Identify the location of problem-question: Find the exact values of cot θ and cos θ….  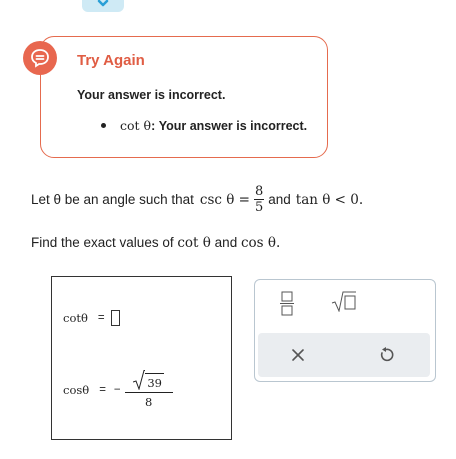
(155, 243).